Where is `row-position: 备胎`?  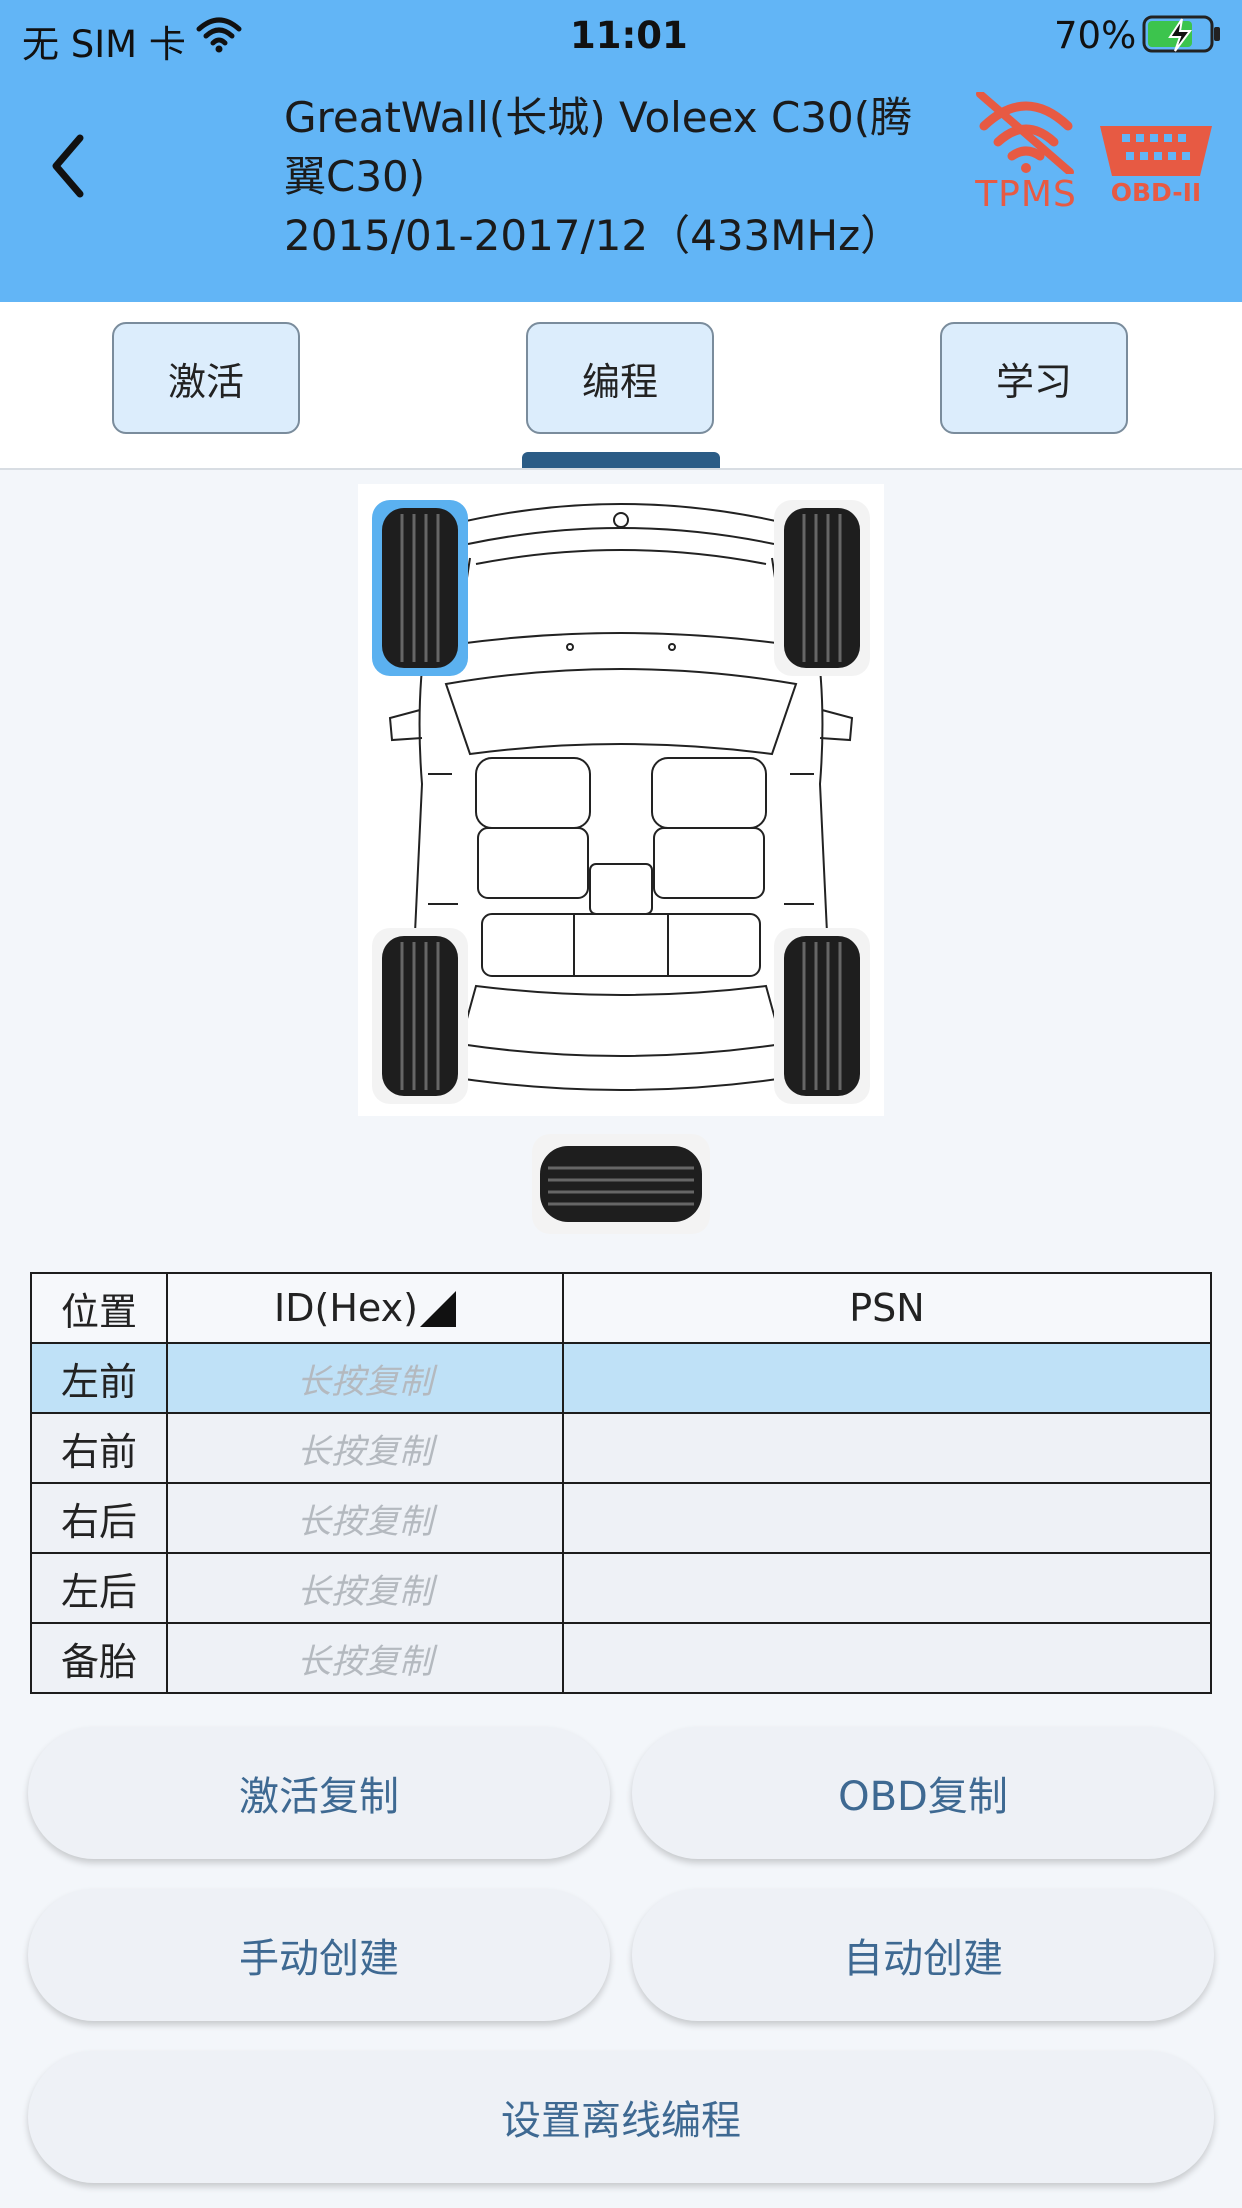
row-position: 备胎 is located at coordinates (99, 1658).